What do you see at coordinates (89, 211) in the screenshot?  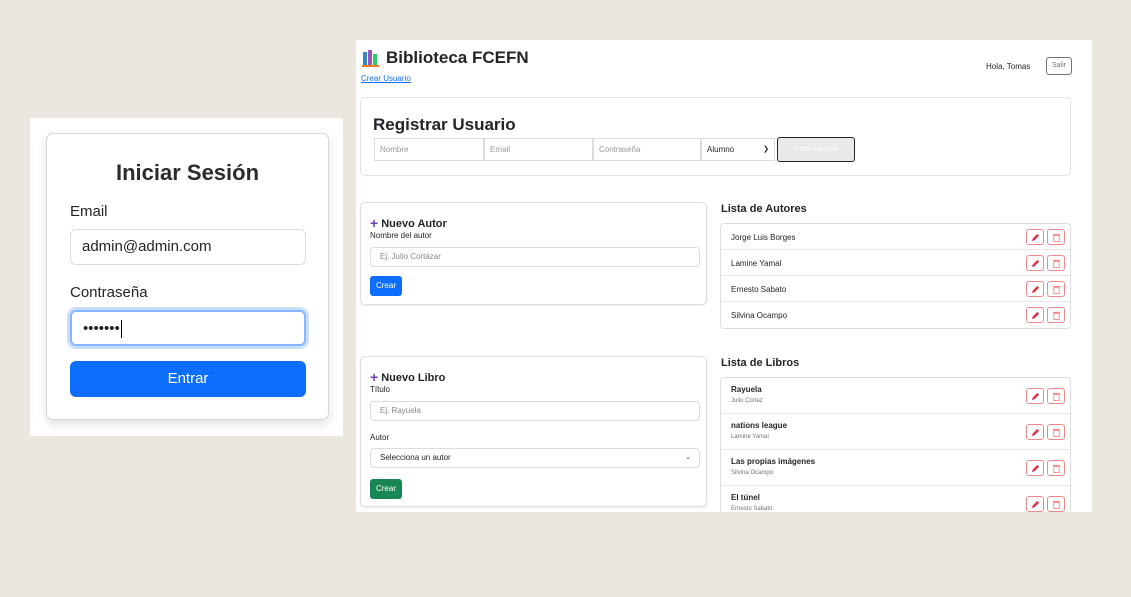 I see `email-label: Email` at bounding box center [89, 211].